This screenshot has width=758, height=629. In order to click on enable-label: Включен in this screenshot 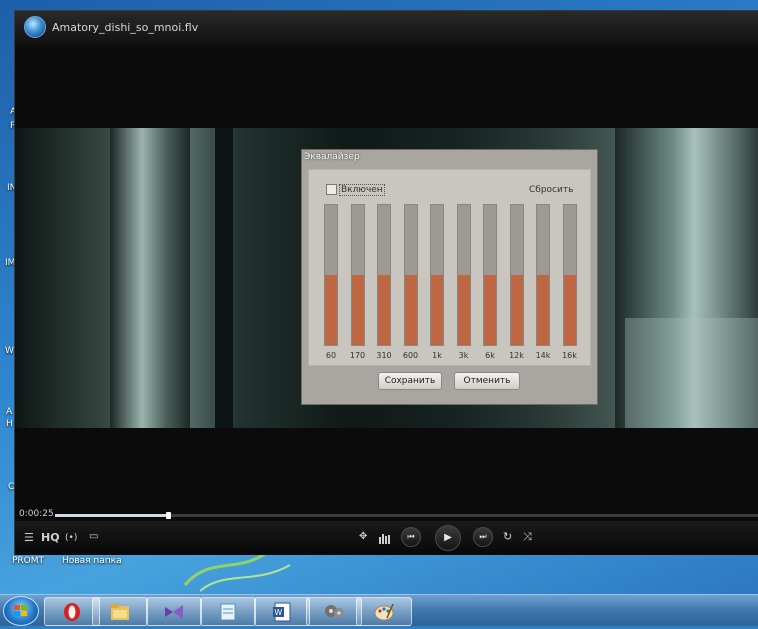, I will do `click(362, 190)`.